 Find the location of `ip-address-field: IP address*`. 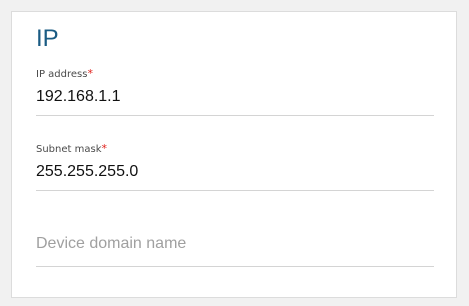

ip-address-field: IP address* is located at coordinates (235, 91).